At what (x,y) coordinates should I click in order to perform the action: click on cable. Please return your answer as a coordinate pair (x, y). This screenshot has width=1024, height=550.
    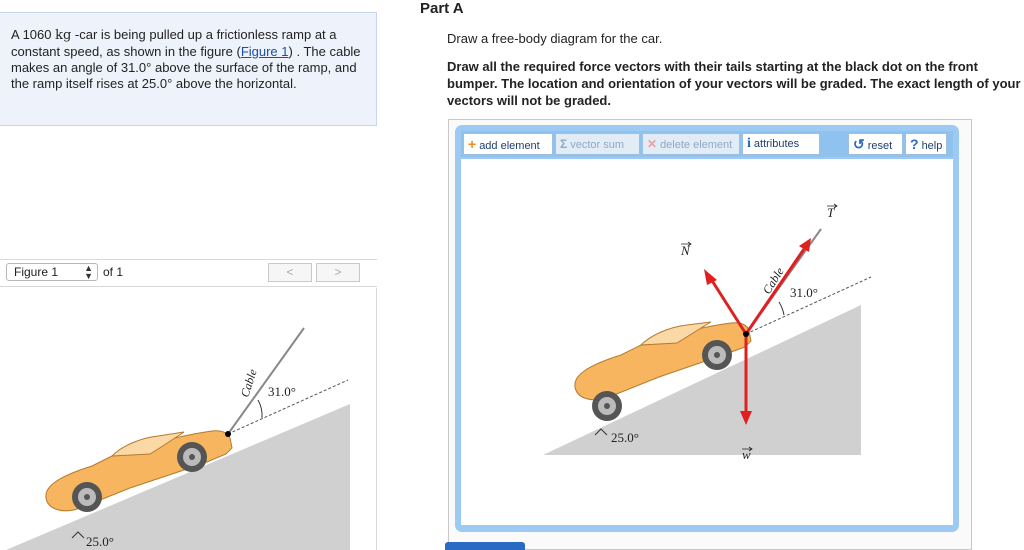
    Looking at the image, I should click on (266, 381).